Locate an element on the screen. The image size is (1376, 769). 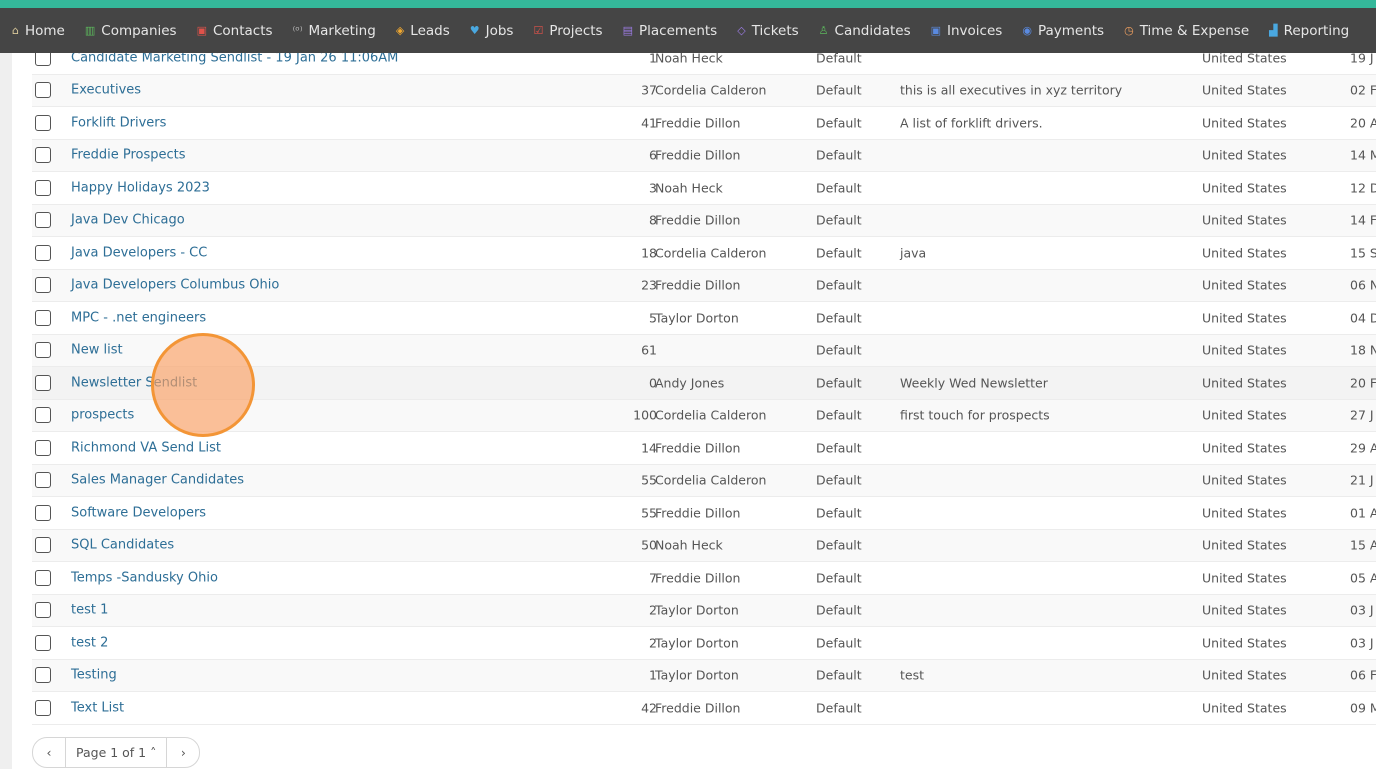
cell-description: test is located at coordinates (912, 675).